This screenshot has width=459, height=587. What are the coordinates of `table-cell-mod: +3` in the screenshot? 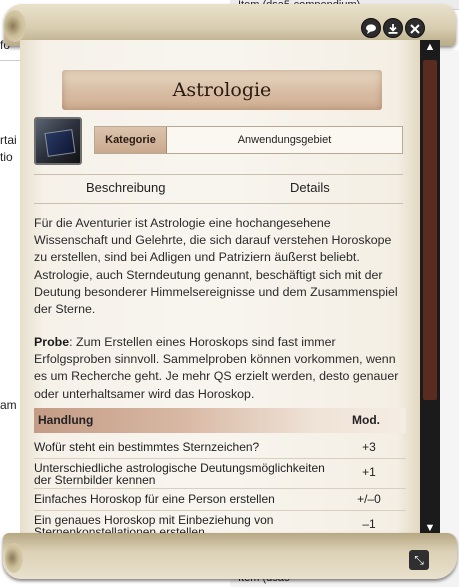 It's located at (369, 447).